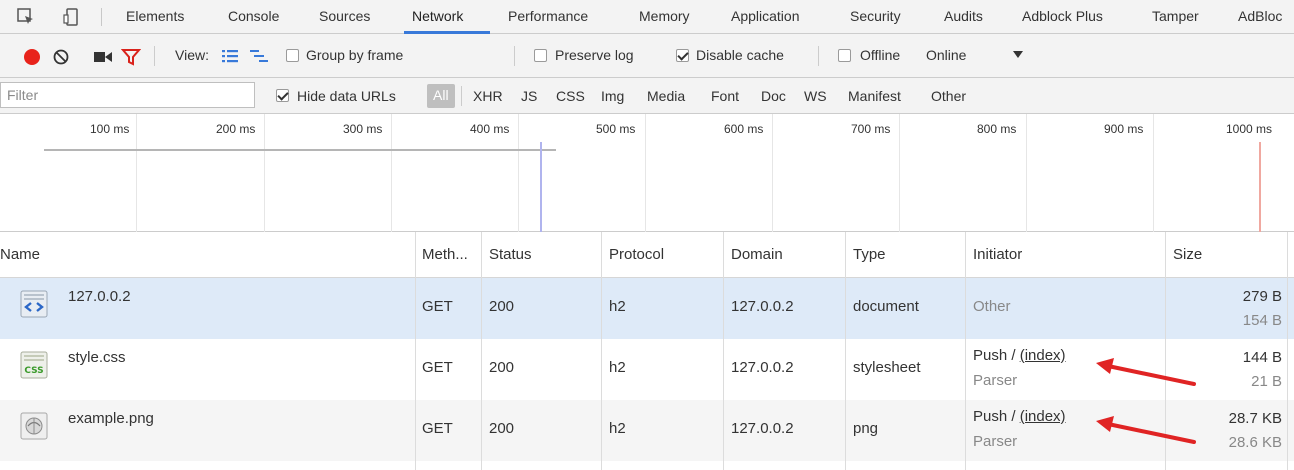 This screenshot has height=470, width=1294. Describe the element at coordinates (344, 18) in the screenshot. I see `tab-sources: Sources` at that location.